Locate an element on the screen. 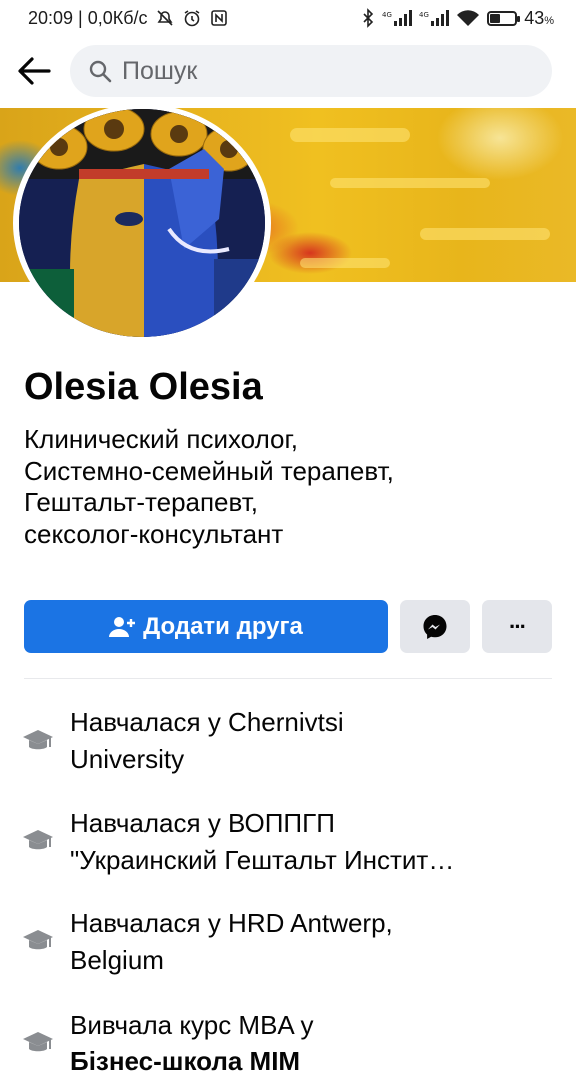 The height and width of the screenshot is (1085, 576). messenger-icon is located at coordinates (435, 626).